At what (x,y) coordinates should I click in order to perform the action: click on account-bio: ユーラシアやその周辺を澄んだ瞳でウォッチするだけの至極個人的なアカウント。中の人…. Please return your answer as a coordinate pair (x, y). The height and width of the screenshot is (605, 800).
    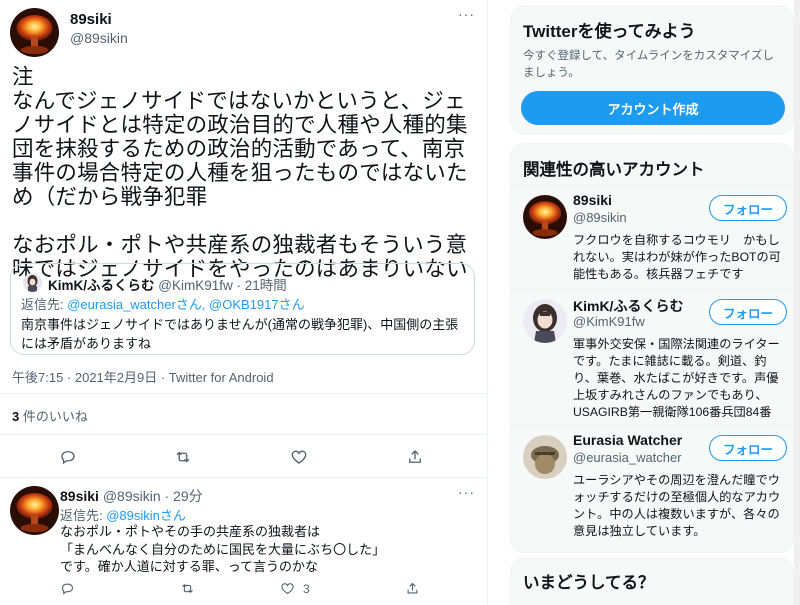
    Looking at the image, I should click on (677, 505).